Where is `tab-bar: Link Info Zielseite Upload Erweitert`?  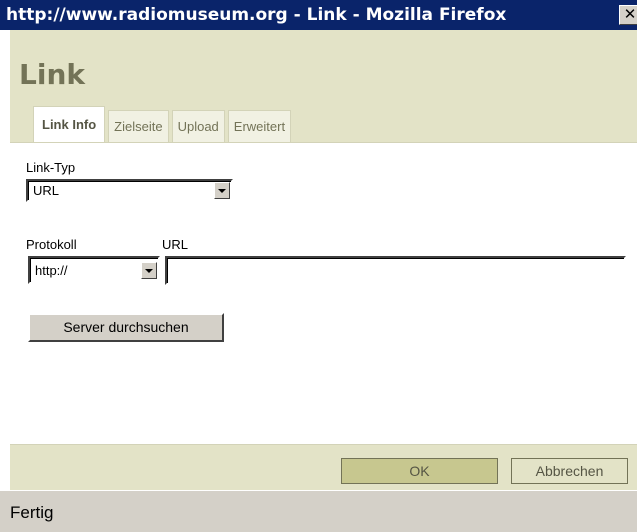
tab-bar: Link Info Zielseite Upload Erweitert is located at coordinates (163, 124).